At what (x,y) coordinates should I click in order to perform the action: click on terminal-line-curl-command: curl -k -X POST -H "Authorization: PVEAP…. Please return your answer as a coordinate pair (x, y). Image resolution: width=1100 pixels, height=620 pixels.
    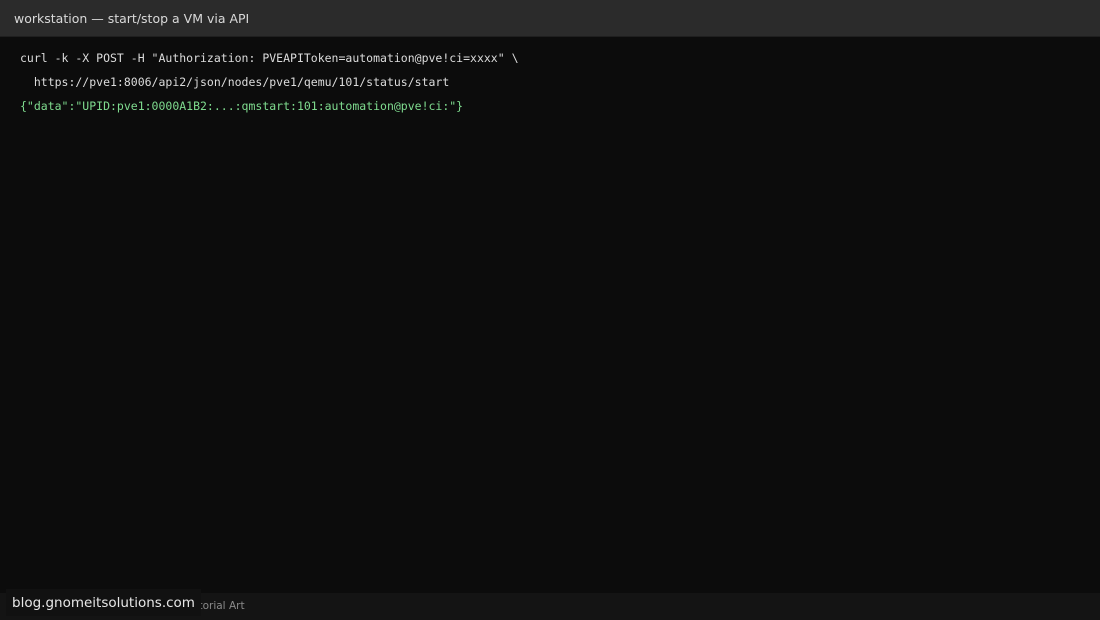
    Looking at the image, I should click on (269, 58).